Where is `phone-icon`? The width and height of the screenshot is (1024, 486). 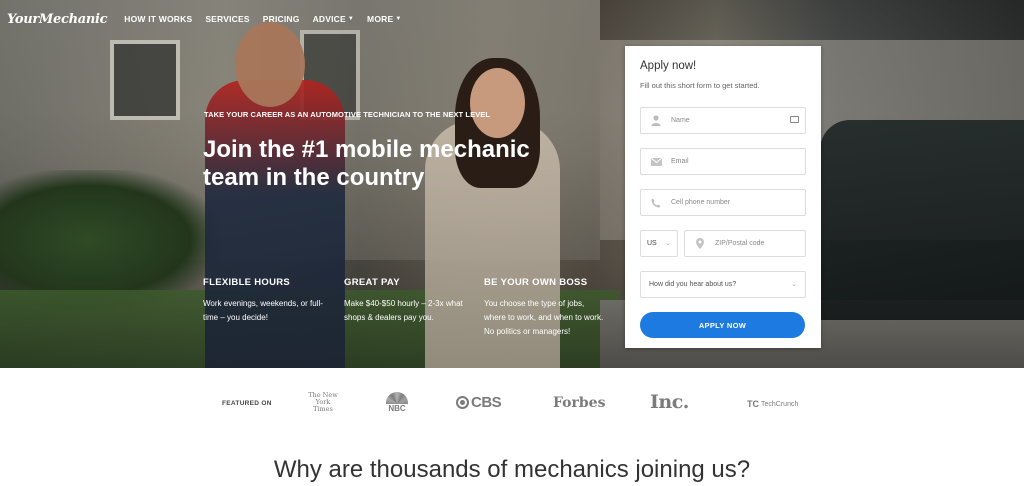
phone-icon is located at coordinates (656, 203).